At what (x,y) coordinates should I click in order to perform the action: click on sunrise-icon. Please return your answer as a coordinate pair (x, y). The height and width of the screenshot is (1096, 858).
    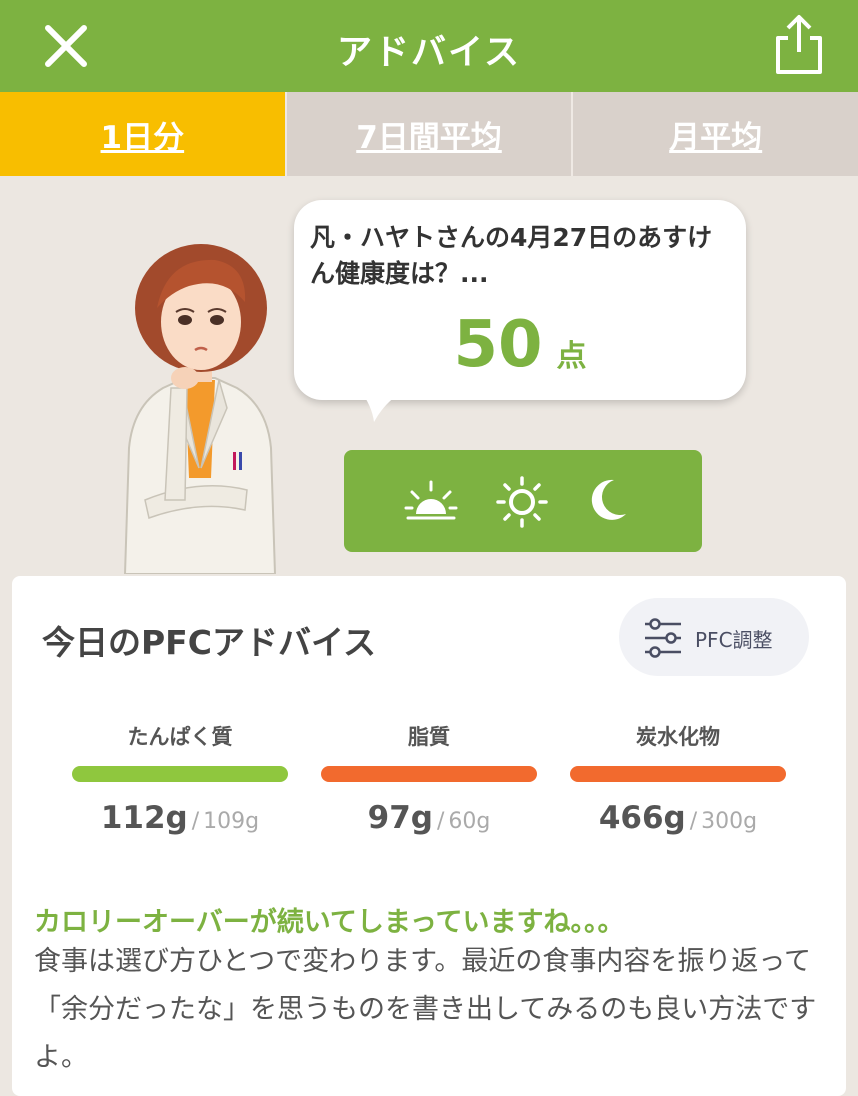
    Looking at the image, I should click on (431, 501).